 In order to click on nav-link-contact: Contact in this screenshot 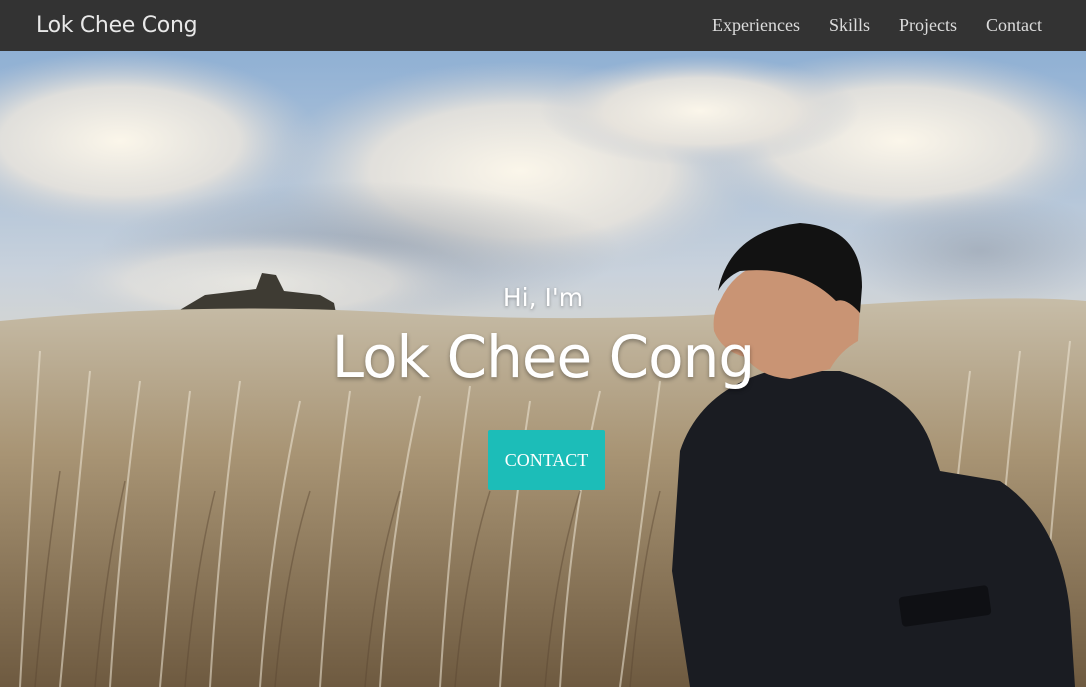, I will do `click(1014, 25)`.